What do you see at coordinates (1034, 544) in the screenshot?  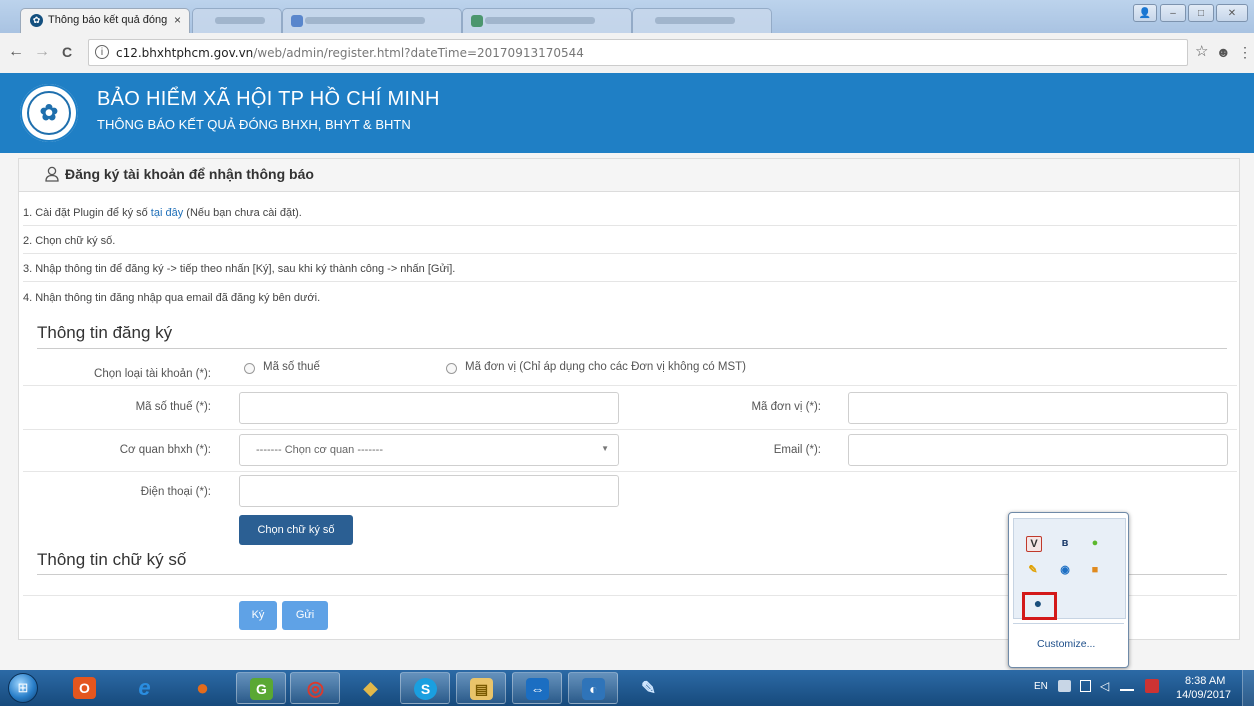 I see `v-icon: V` at bounding box center [1034, 544].